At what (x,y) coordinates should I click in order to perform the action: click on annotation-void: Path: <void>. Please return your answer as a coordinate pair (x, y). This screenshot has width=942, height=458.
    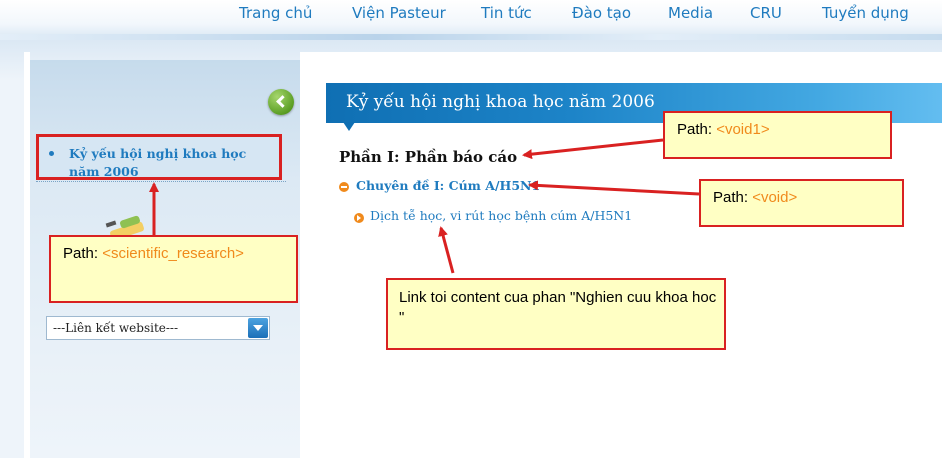
    Looking at the image, I should click on (801, 203).